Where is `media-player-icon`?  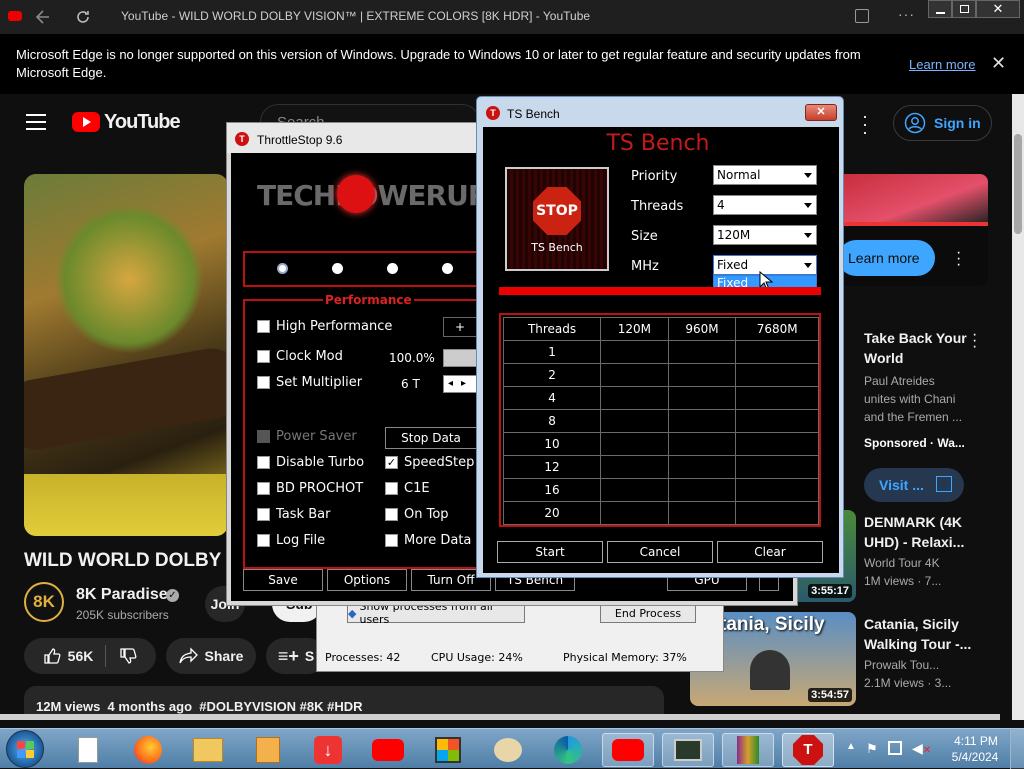 media-player-icon is located at coordinates (268, 750).